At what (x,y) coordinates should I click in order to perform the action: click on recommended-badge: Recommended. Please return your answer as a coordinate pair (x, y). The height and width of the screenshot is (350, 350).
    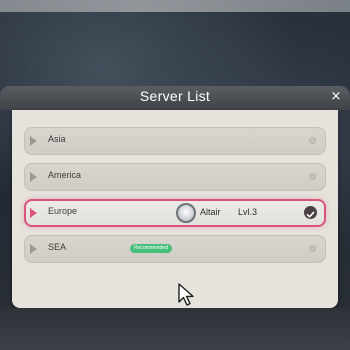
    Looking at the image, I should click on (151, 248).